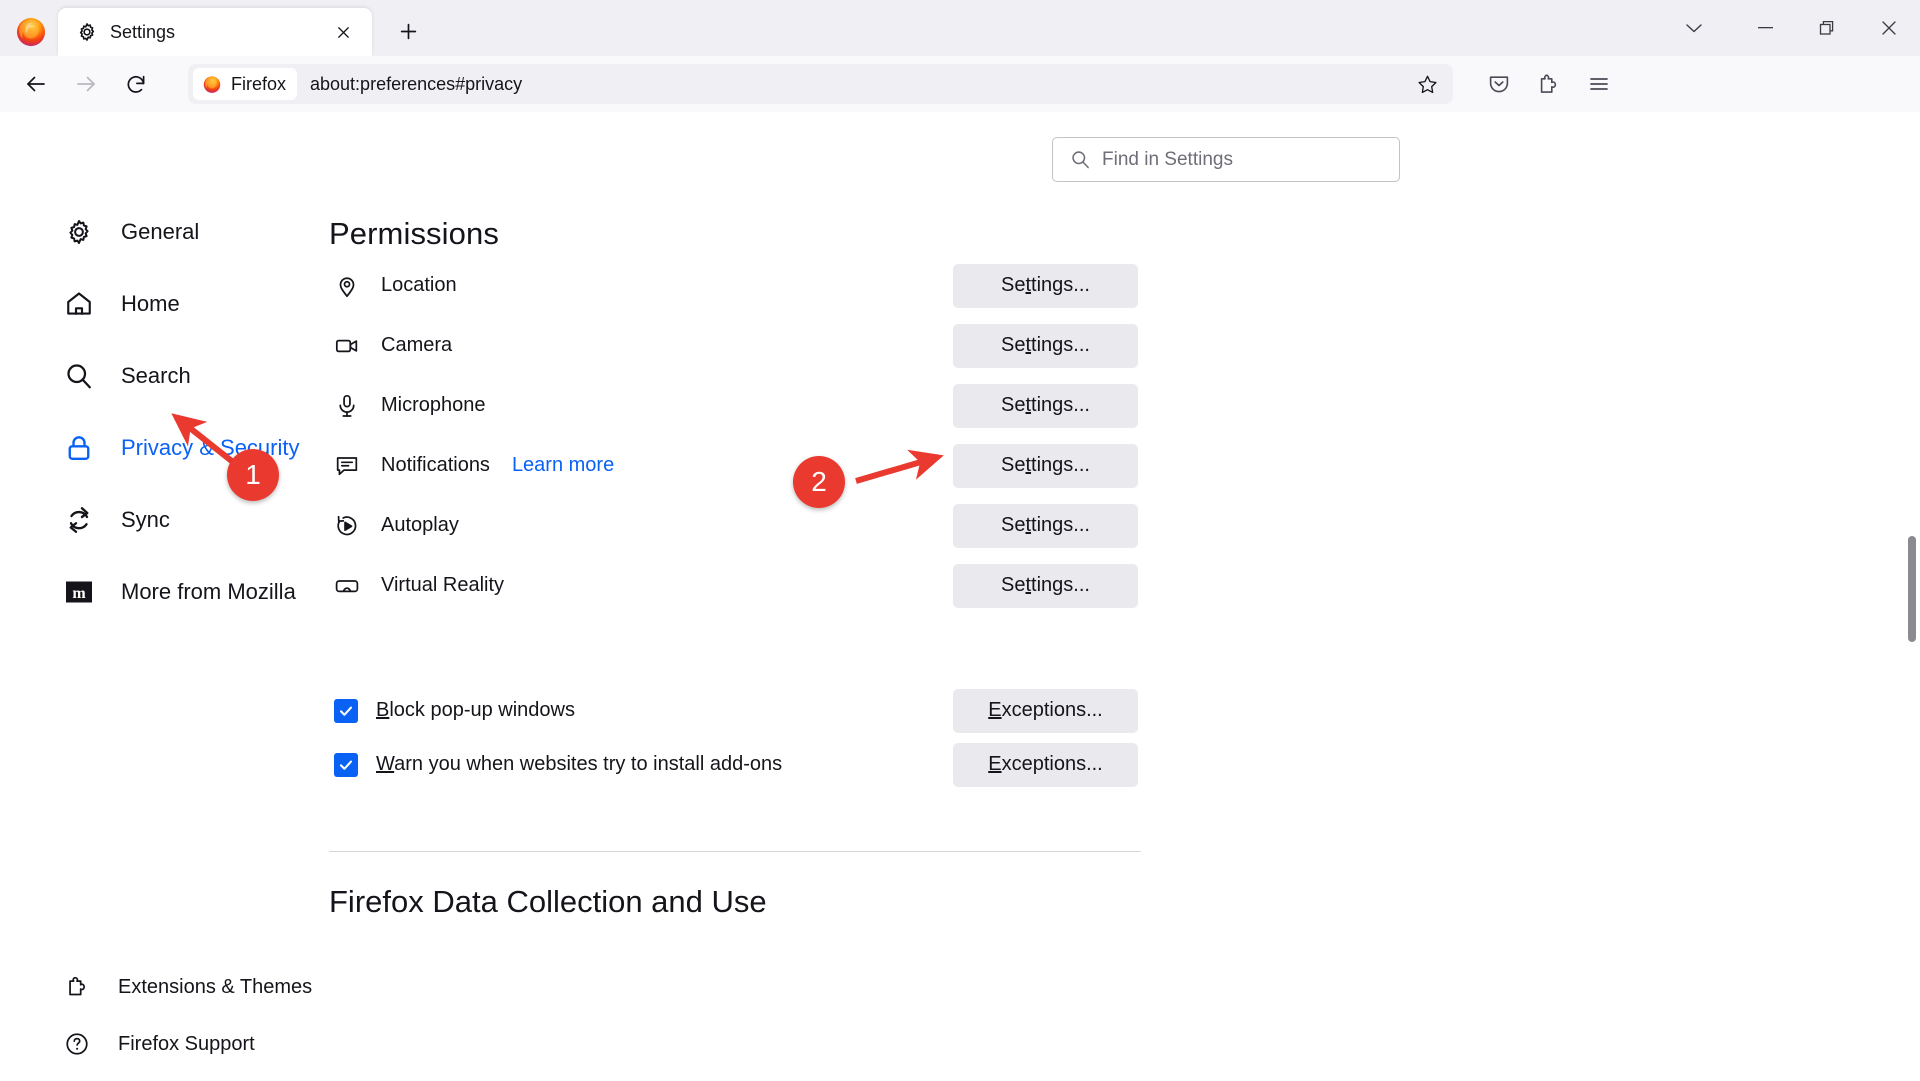 The width and height of the screenshot is (1920, 1081). Describe the element at coordinates (563, 465) in the screenshot. I see `notifications-learn-more-link: Learn more` at that location.